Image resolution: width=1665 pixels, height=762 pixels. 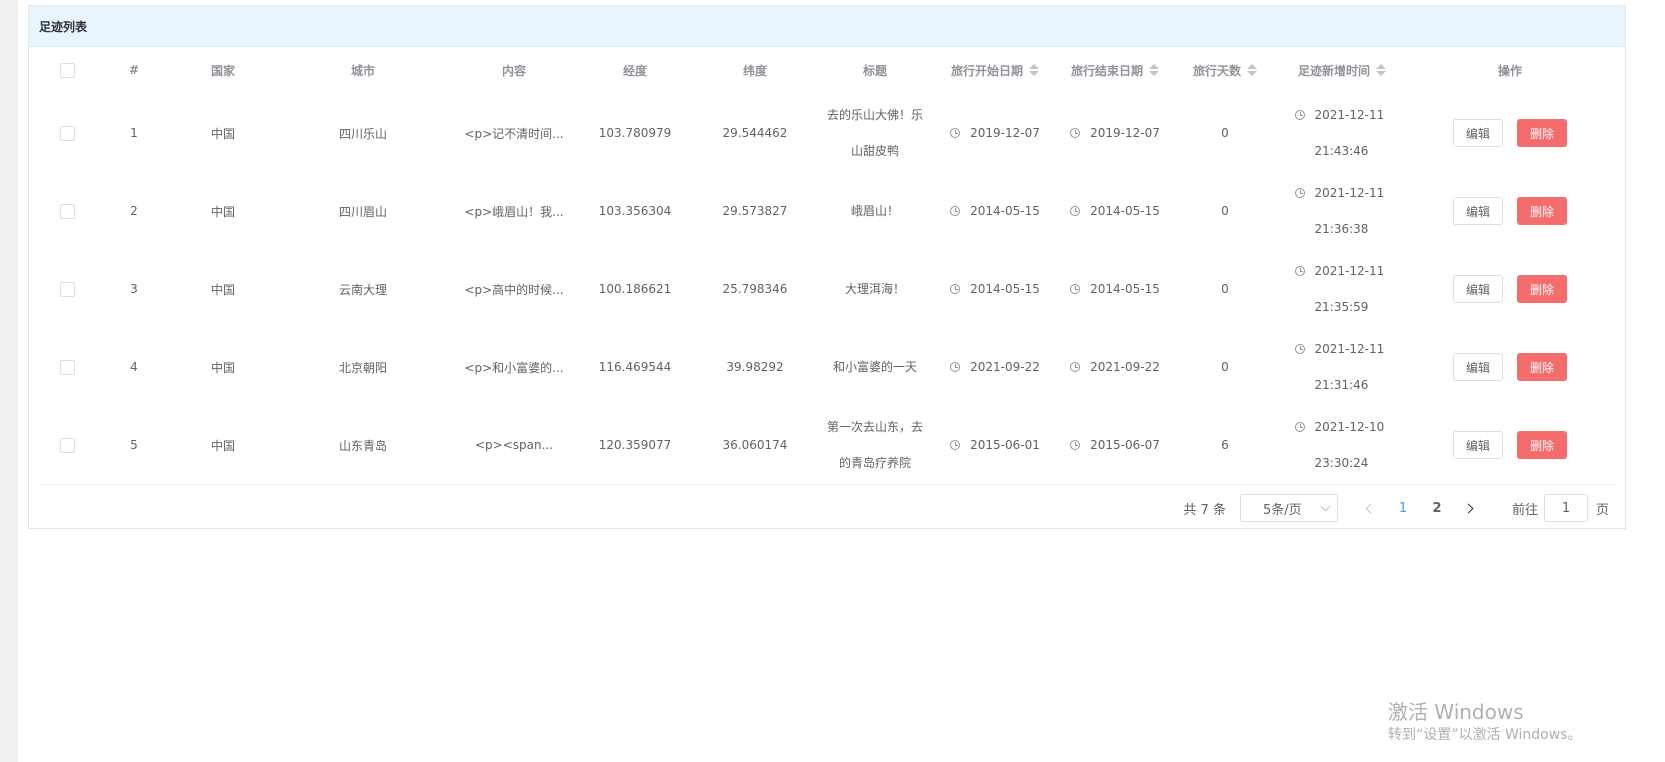 I want to click on windows-activation-watermark: 激活 Windows 转到“设置”以激活 Windows。, so click(x=1484, y=723).